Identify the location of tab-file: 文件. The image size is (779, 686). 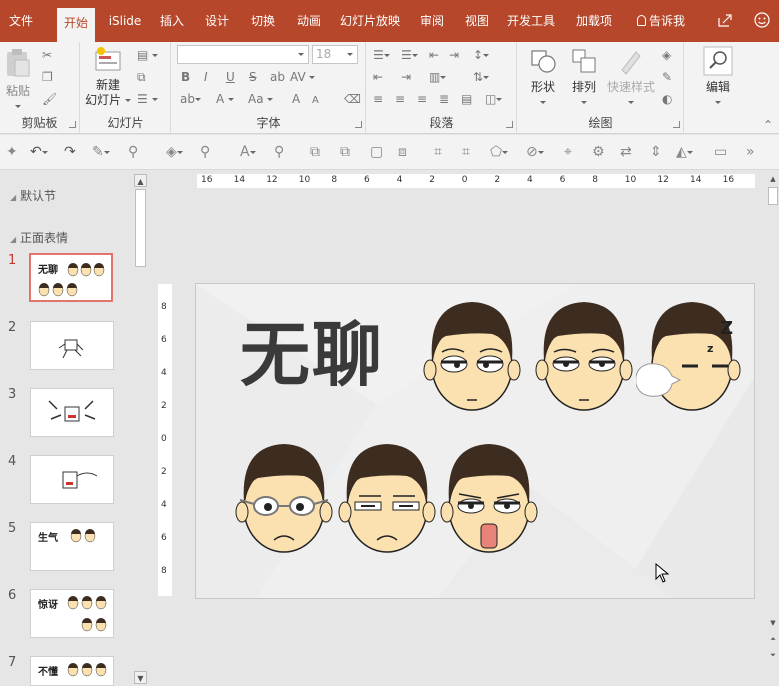
(21, 21).